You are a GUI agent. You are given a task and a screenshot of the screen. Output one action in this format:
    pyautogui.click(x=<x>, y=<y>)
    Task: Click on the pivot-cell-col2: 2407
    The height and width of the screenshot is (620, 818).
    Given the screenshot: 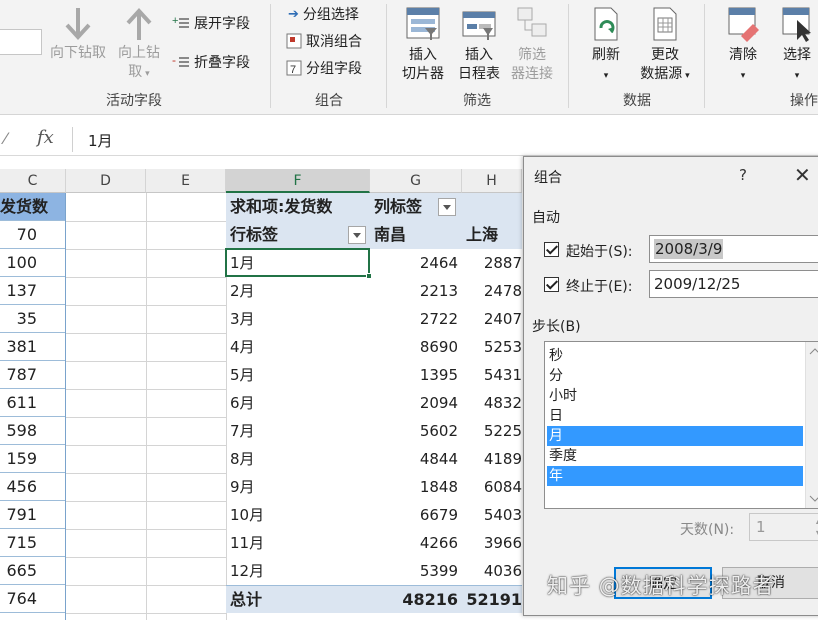 What is the action you would take?
    pyautogui.click(x=494, y=319)
    